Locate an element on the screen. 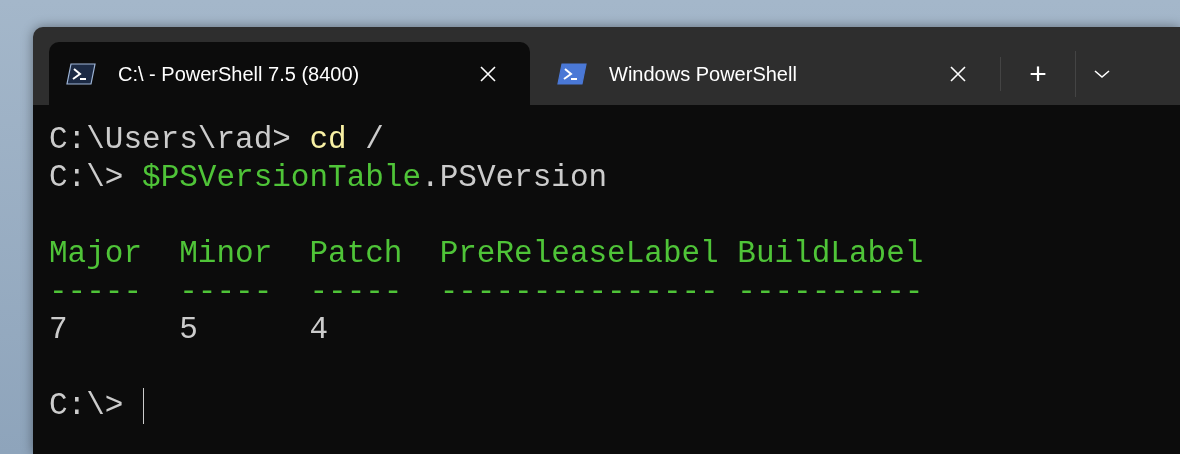 The height and width of the screenshot is (454, 1180). terminal-line: ----- ----- ----- --------------- ---------- is located at coordinates (486, 292).